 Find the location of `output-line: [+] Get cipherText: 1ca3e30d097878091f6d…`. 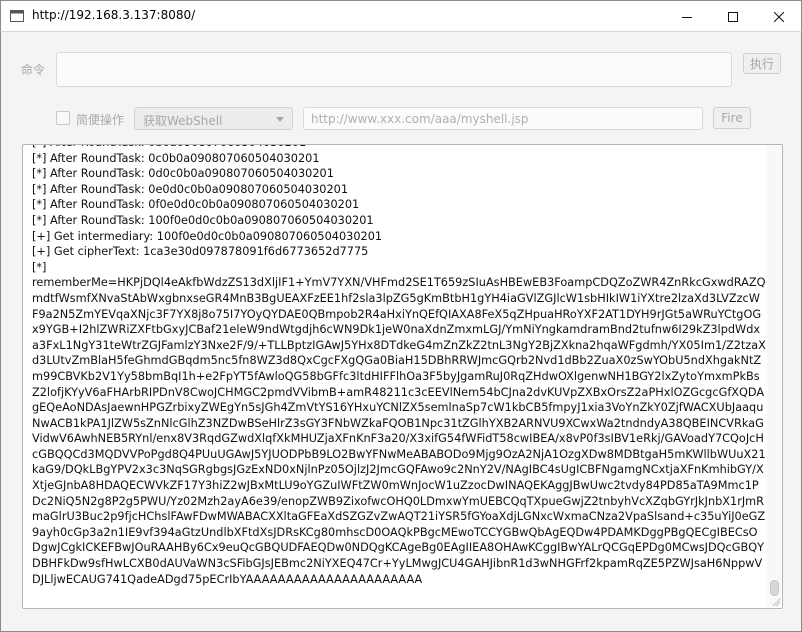

output-line: [+] Get cipherText: 1ca3e30d097878091f6d… is located at coordinates (200, 252).